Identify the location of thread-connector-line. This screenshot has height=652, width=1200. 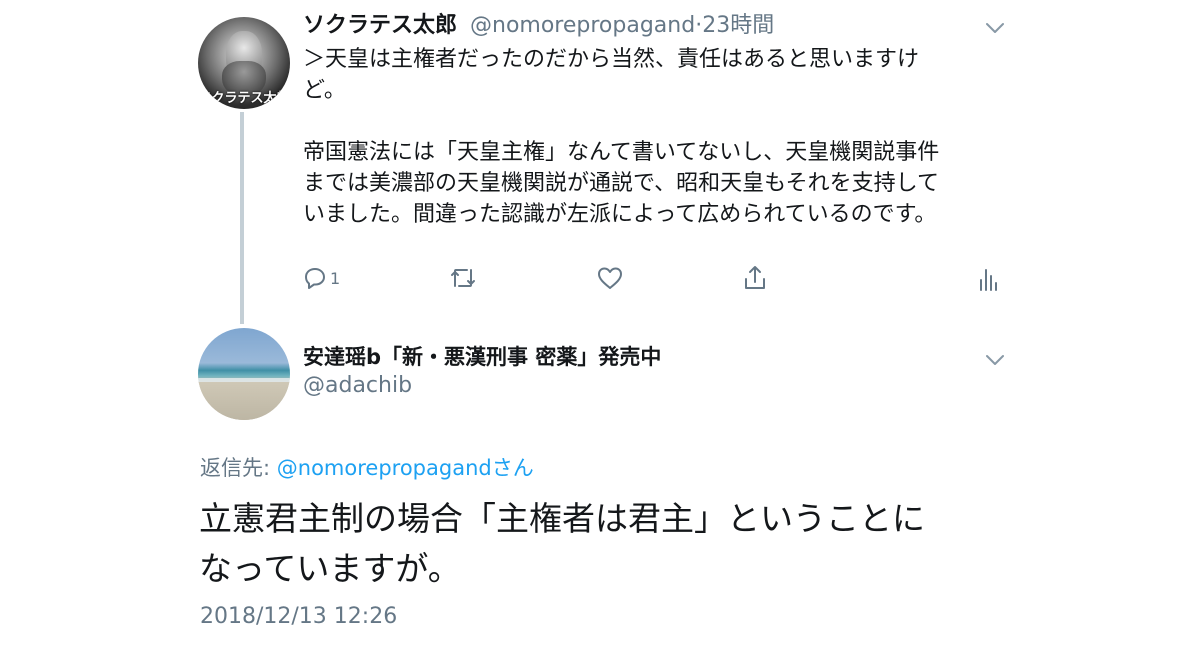
(242, 218).